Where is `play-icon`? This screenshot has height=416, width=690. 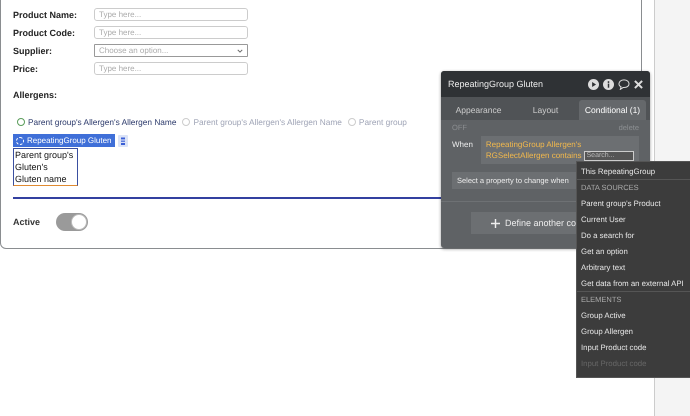
play-icon is located at coordinates (593, 84).